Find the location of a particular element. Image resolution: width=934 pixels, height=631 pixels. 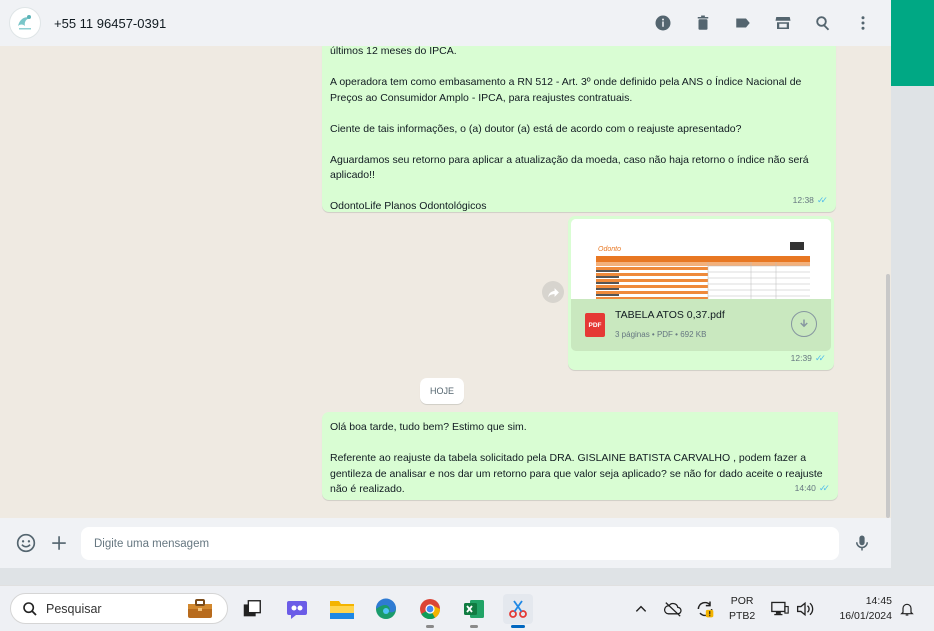

chrome-browser-icon is located at coordinates (430, 609).